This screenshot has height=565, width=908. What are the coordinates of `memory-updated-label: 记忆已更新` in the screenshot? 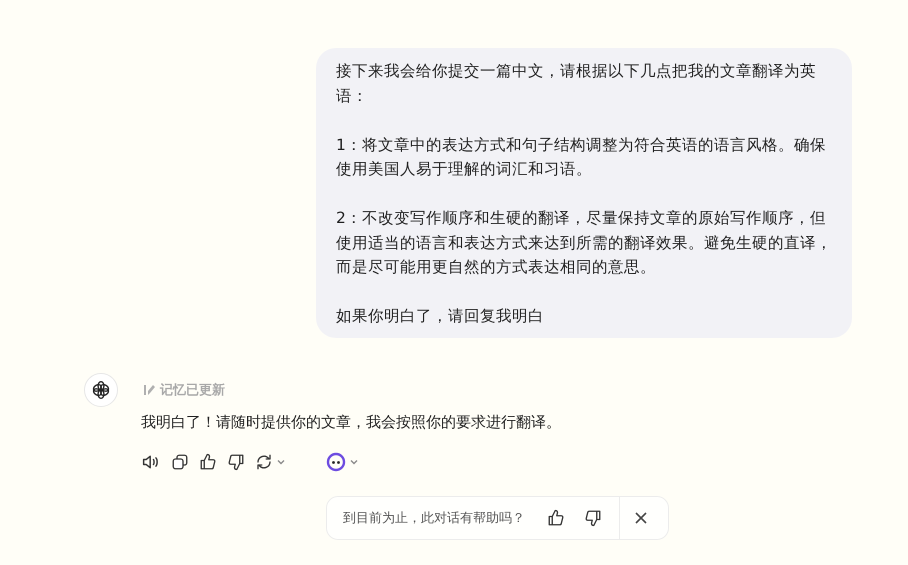 It's located at (192, 389).